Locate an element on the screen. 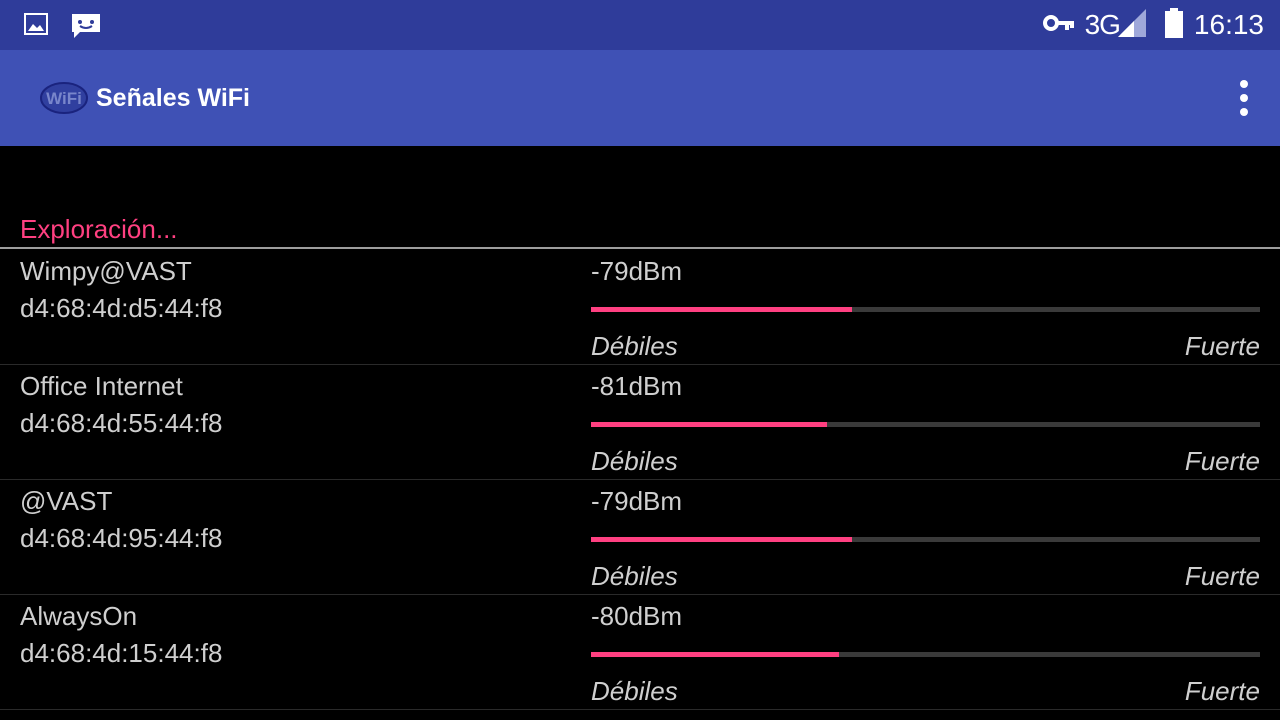 Image resolution: width=1280 pixels, height=720 pixels. image-icon is located at coordinates (36, 28).